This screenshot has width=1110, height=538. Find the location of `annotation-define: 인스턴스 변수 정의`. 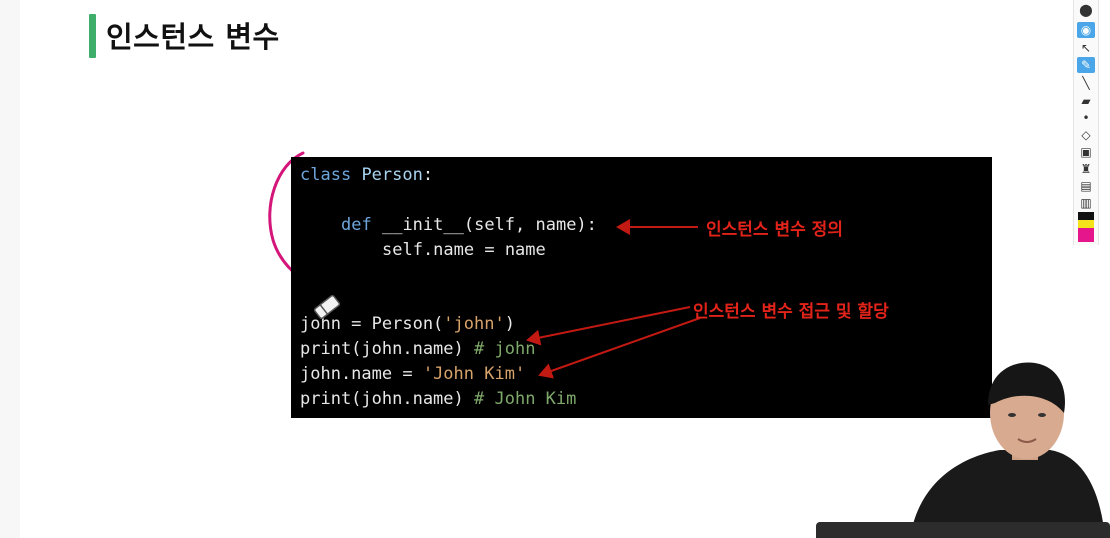

annotation-define: 인스턴스 변수 정의 is located at coordinates (774, 230).